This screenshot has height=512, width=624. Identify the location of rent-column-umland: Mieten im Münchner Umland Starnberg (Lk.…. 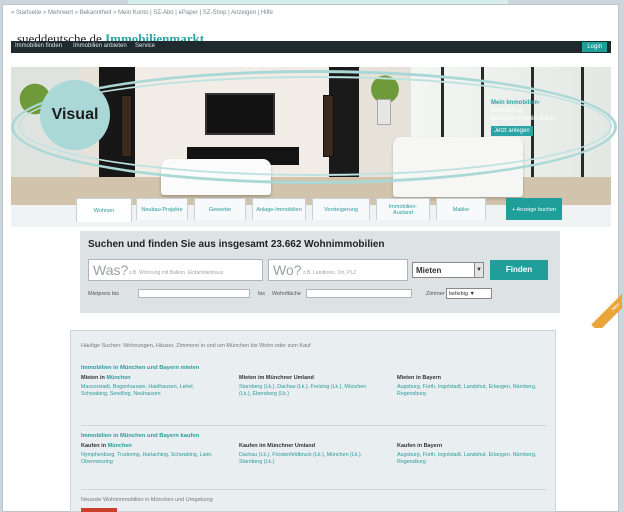
(309, 386).